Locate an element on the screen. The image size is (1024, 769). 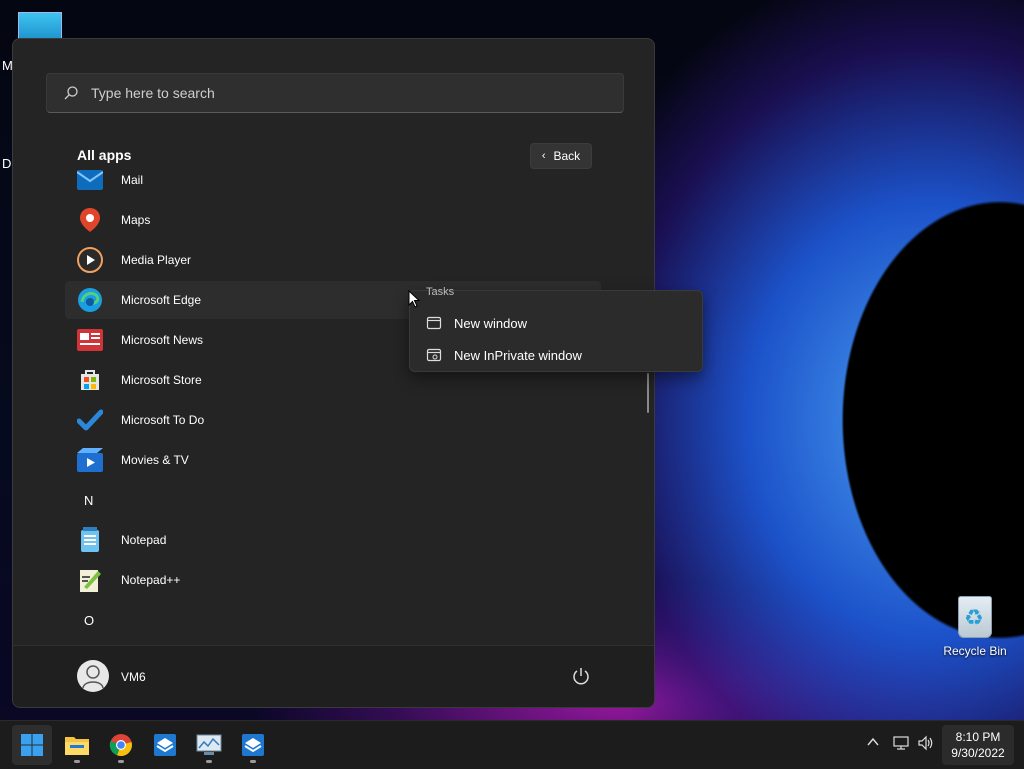
app-label: Microsoft Store is located at coordinates (161, 380).